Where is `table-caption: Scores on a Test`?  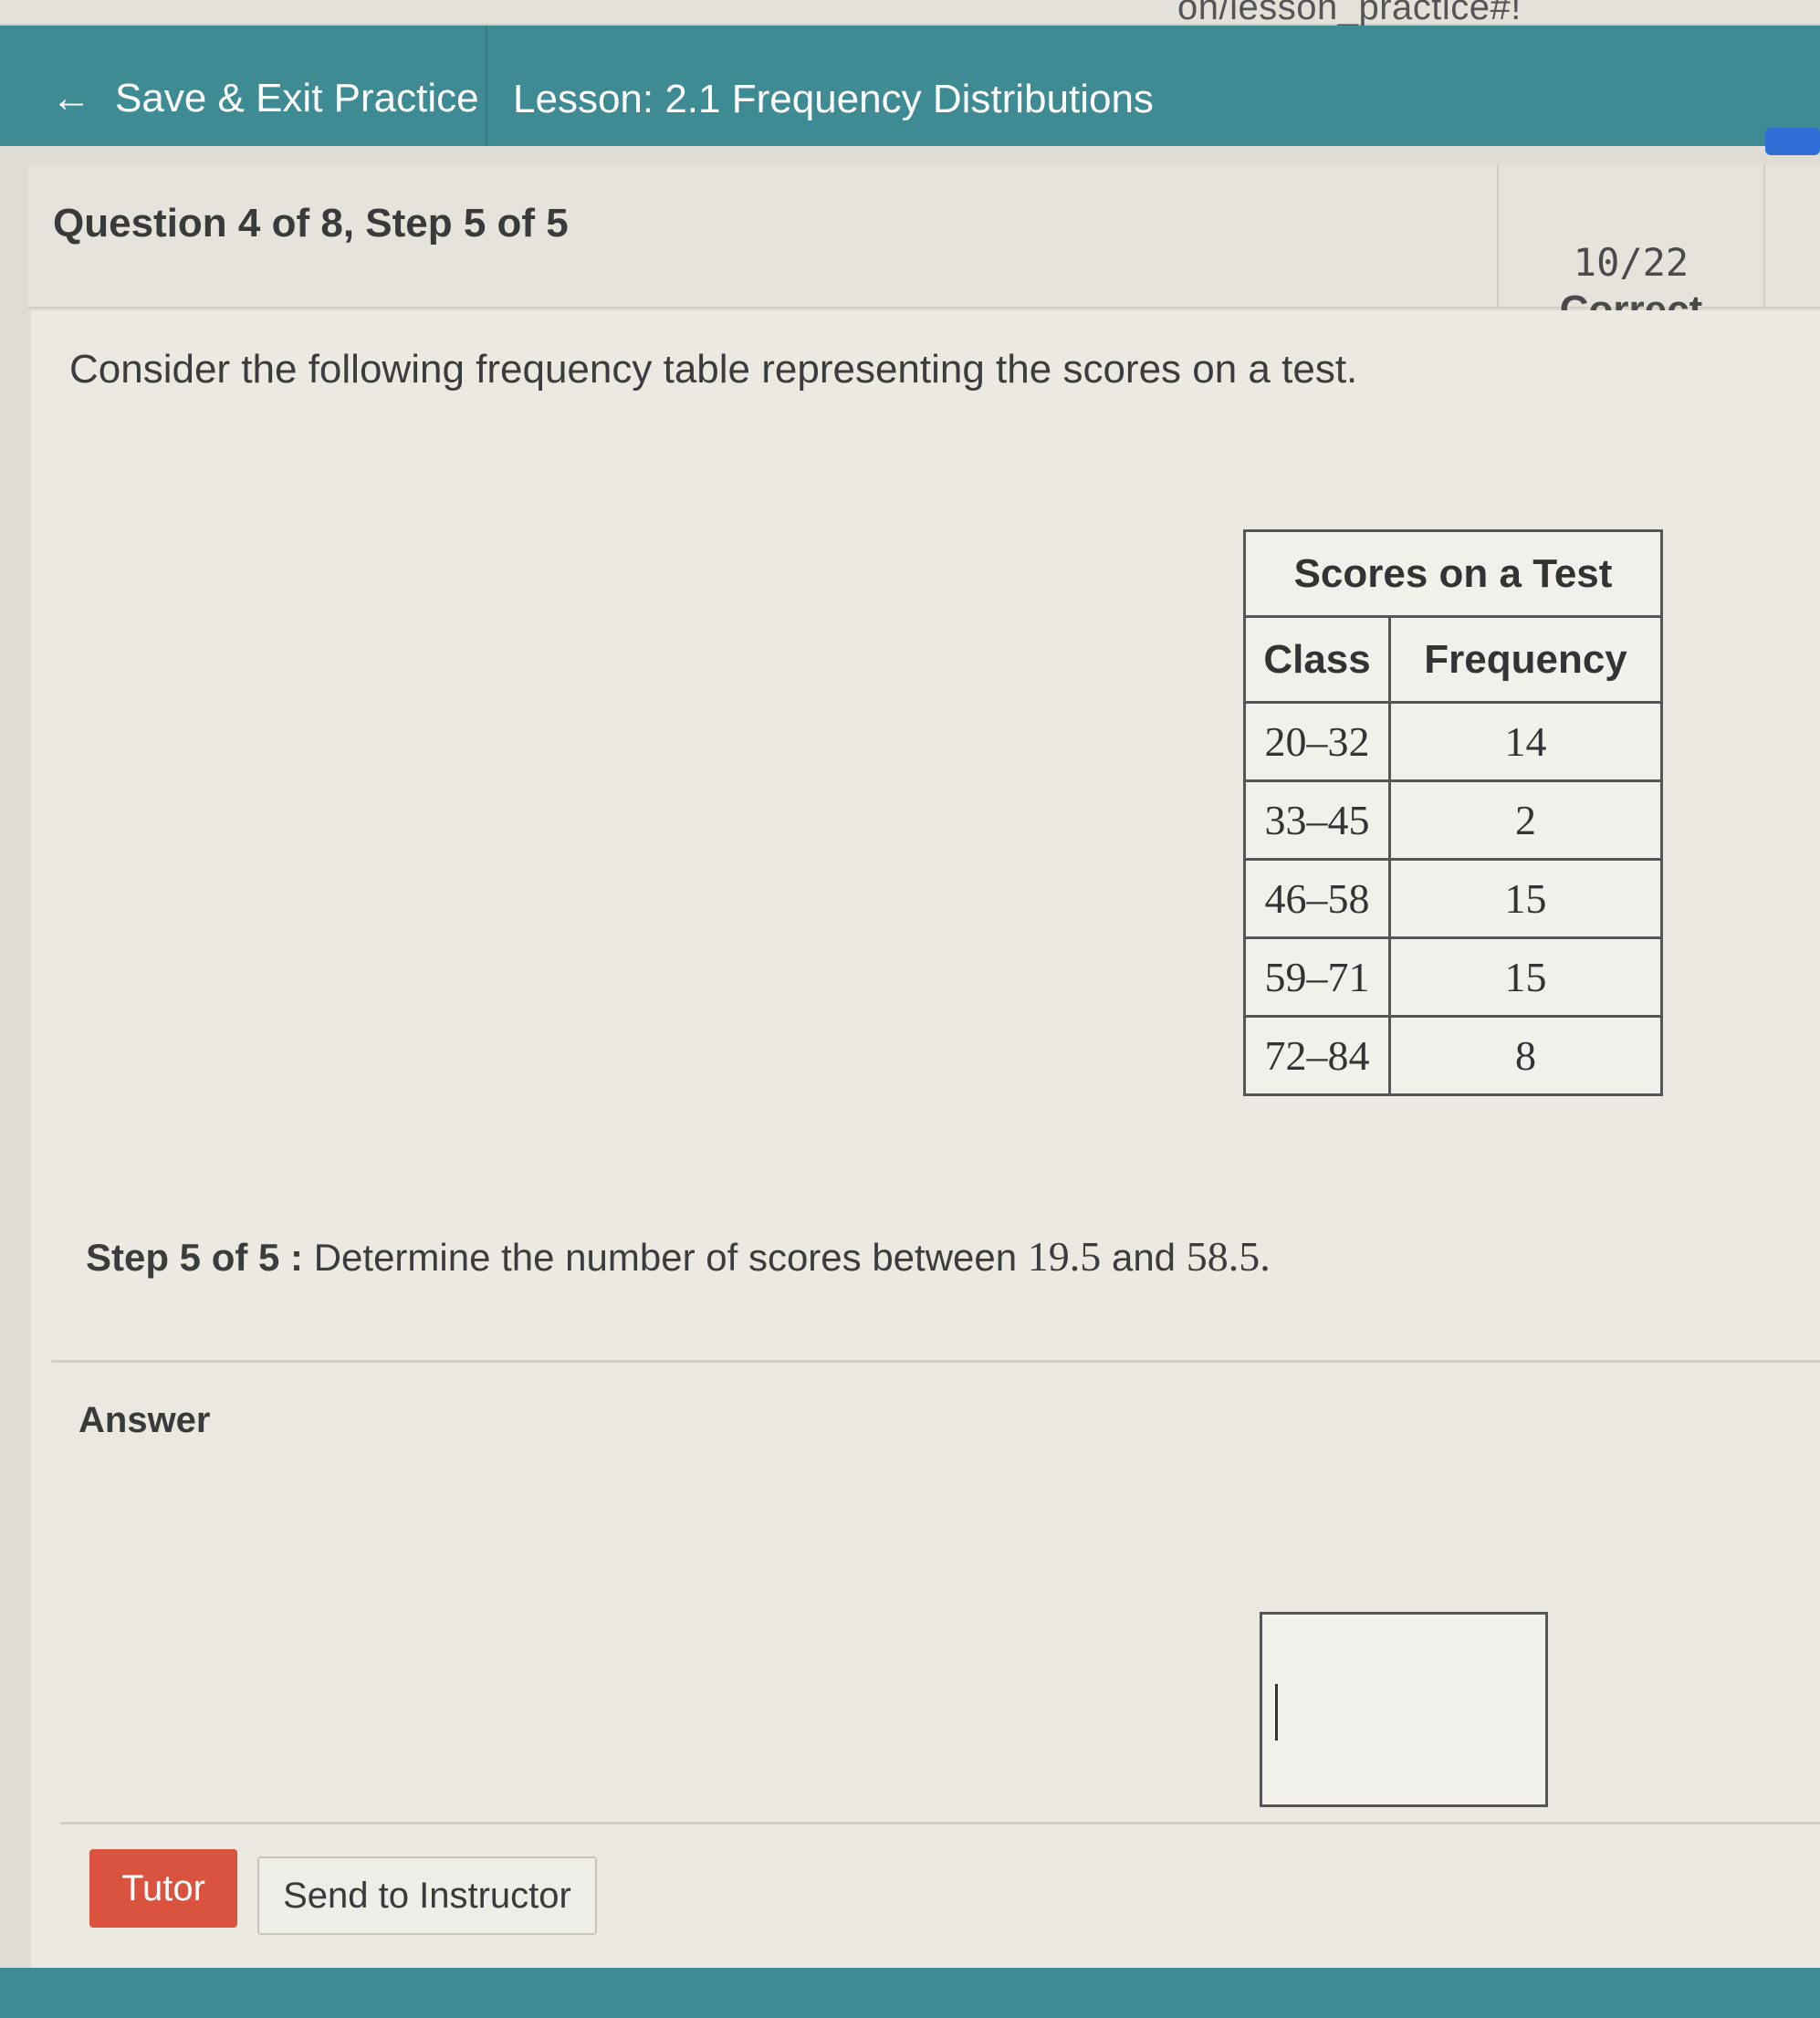 table-caption: Scores on a Test is located at coordinates (1453, 573).